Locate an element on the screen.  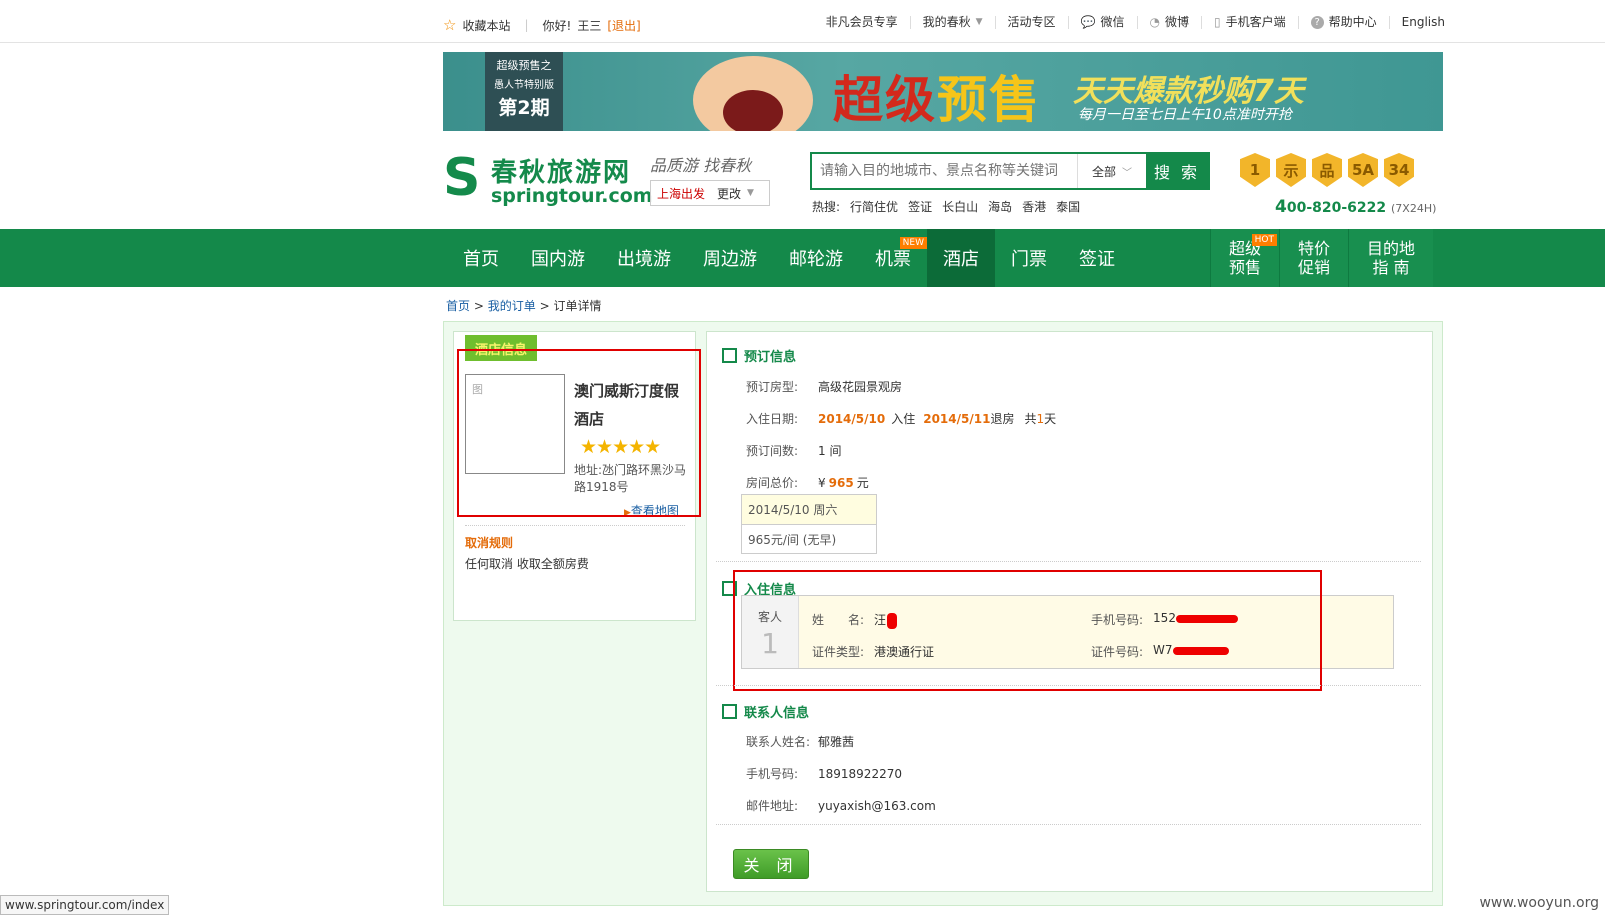
banner-headline-b: 预售 is located at coordinates (989, 100).